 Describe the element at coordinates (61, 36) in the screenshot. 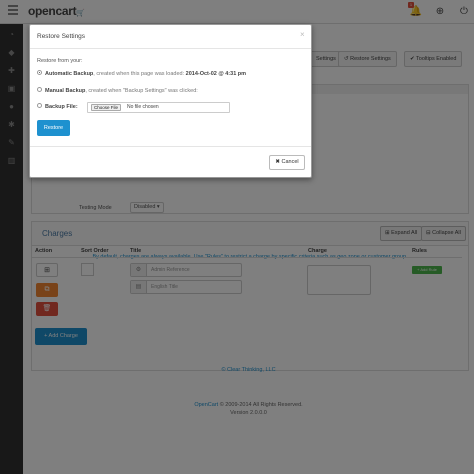

I see `modal-title: Restore Settings` at that location.